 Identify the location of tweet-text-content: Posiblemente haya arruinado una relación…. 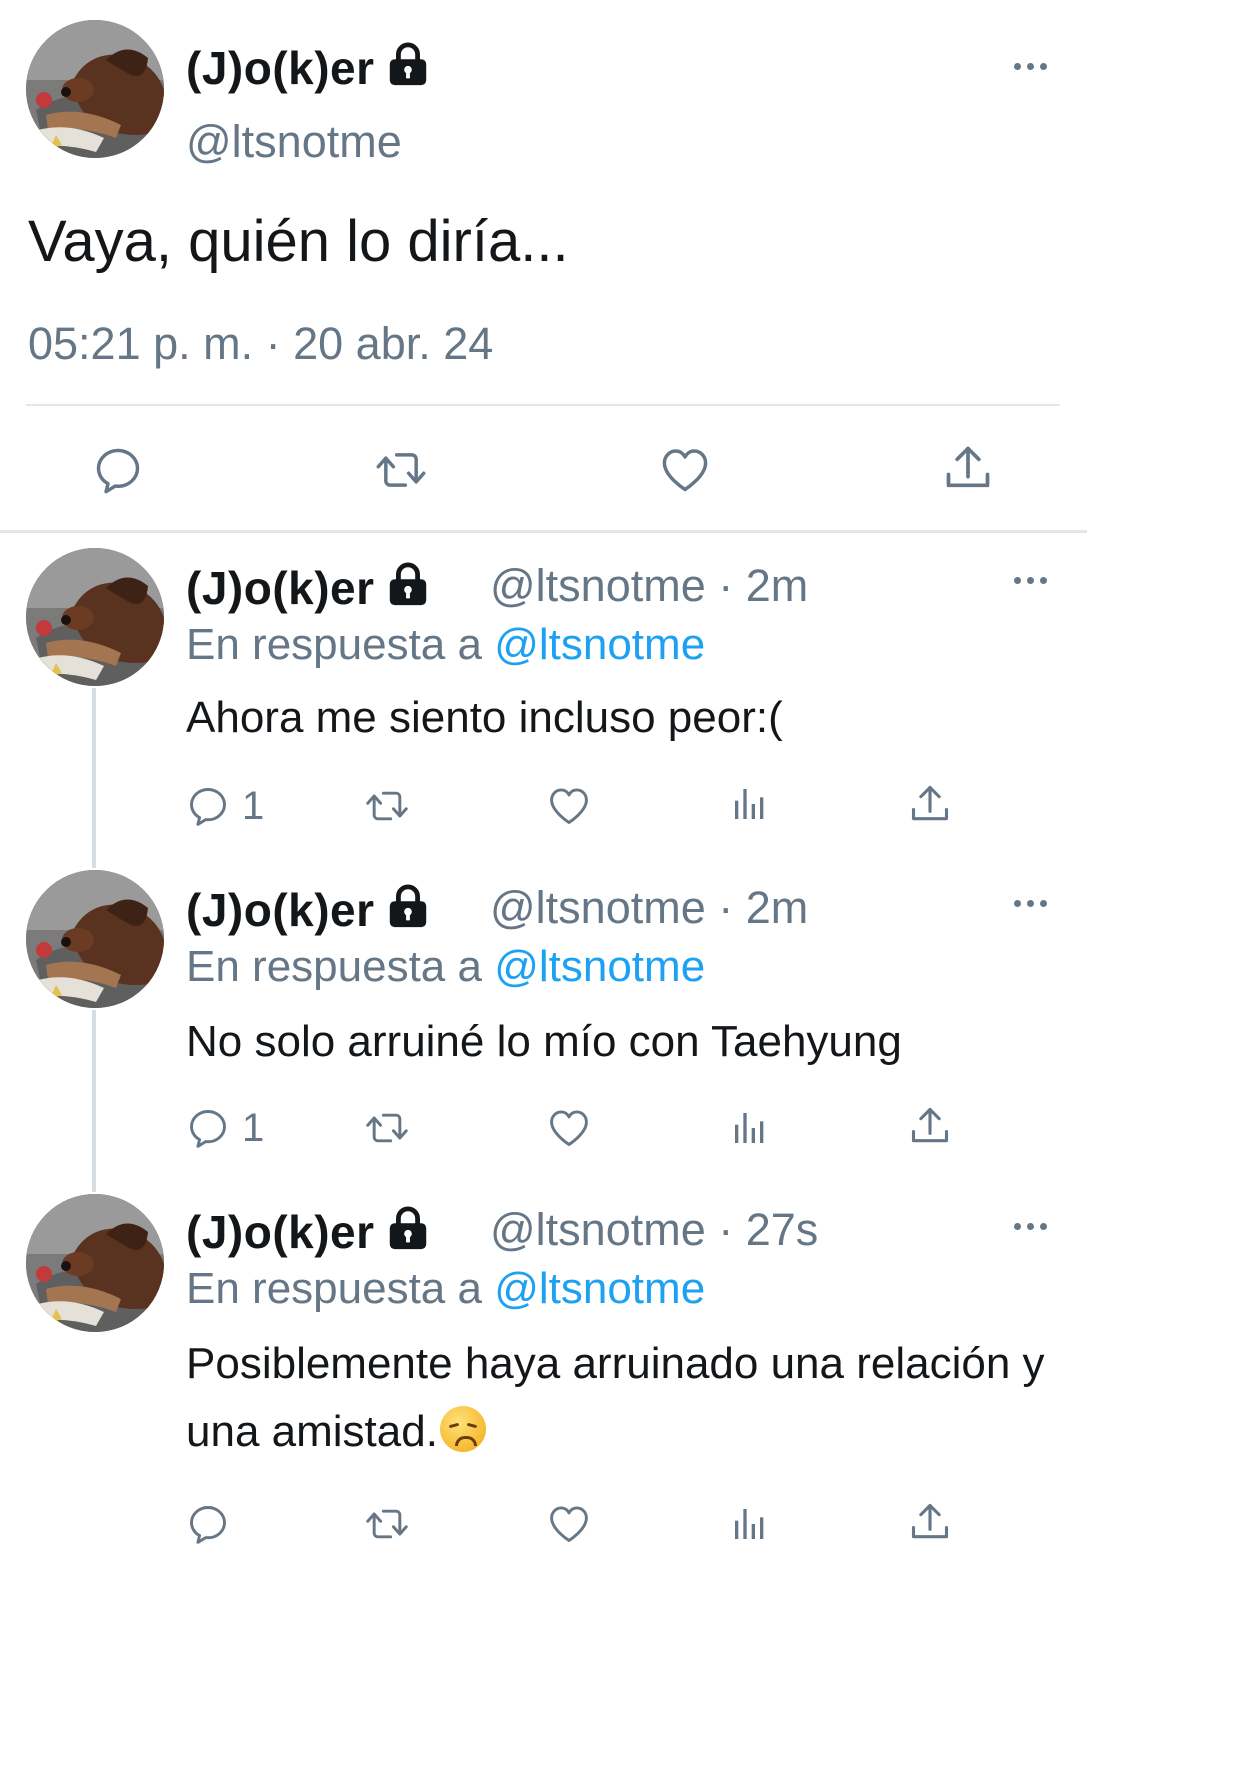
(615, 1397).